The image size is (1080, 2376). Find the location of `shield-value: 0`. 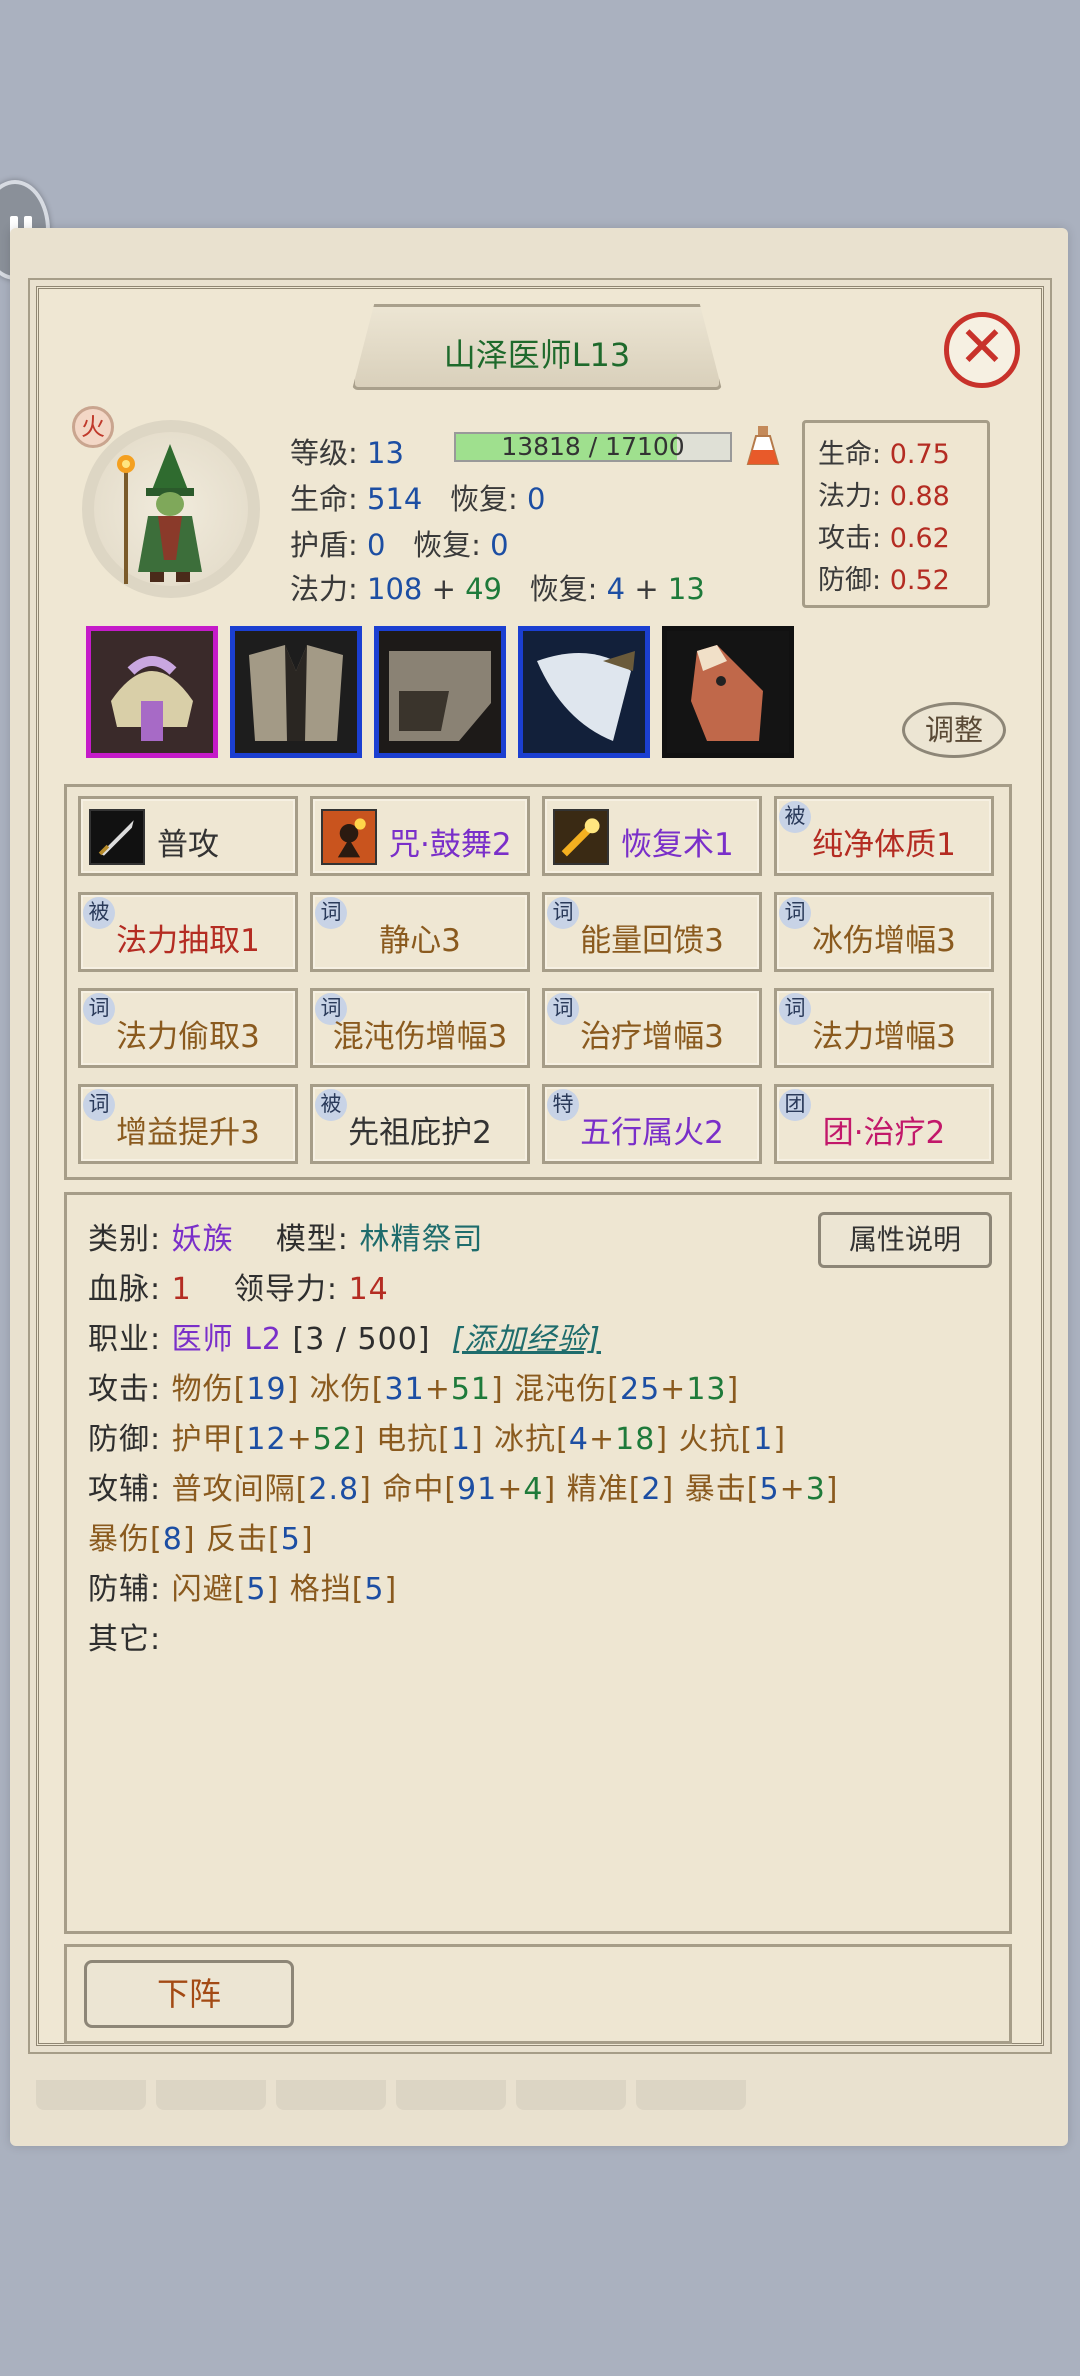

shield-value: 0 is located at coordinates (376, 545).